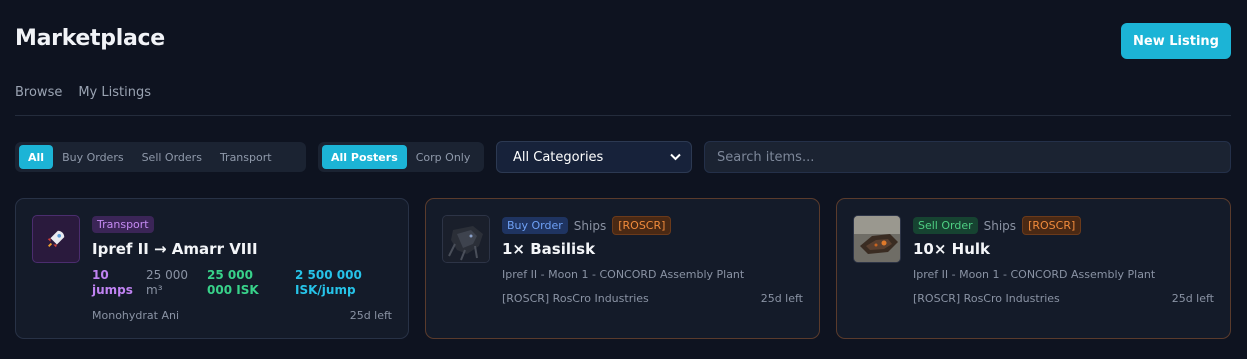  Describe the element at coordinates (167, 282) in the screenshot. I see `volume-value: 25 000 m³` at that location.